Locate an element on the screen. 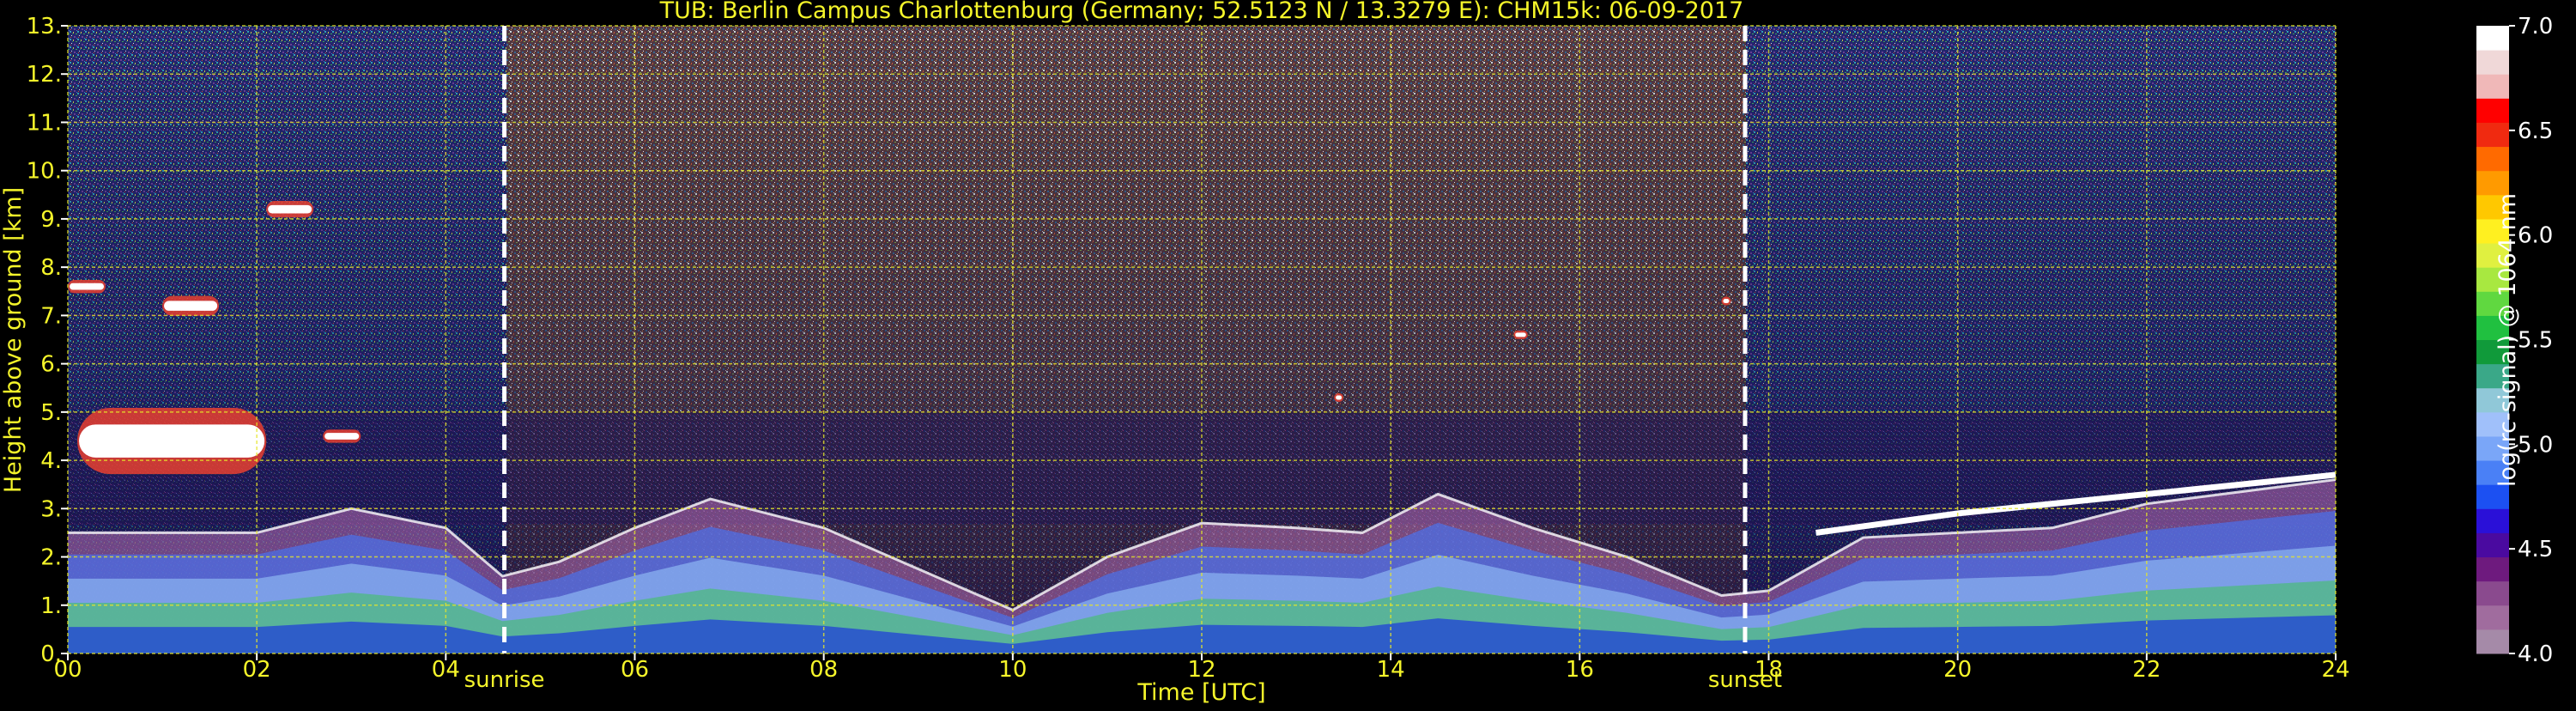  y-tick-label: 6. is located at coordinates (51, 365).